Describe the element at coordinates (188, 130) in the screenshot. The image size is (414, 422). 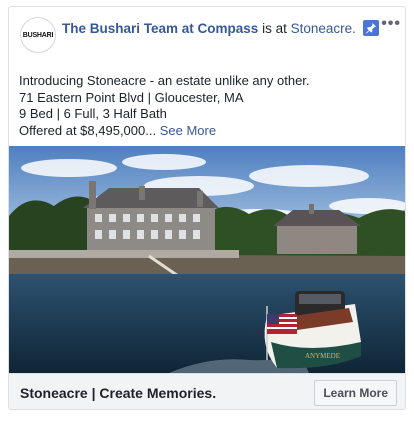
I see `see-more-link: See More` at that location.